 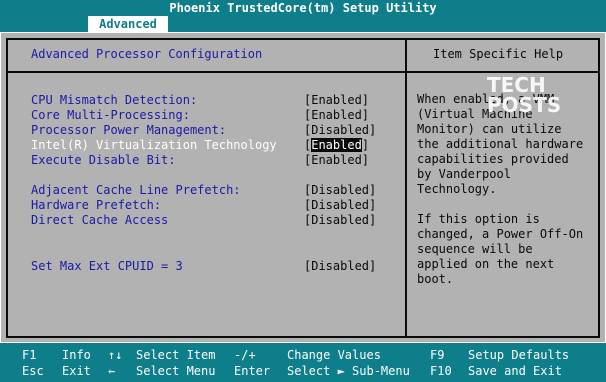 I want to click on tab-advanced: Advanced, so click(x=128, y=24).